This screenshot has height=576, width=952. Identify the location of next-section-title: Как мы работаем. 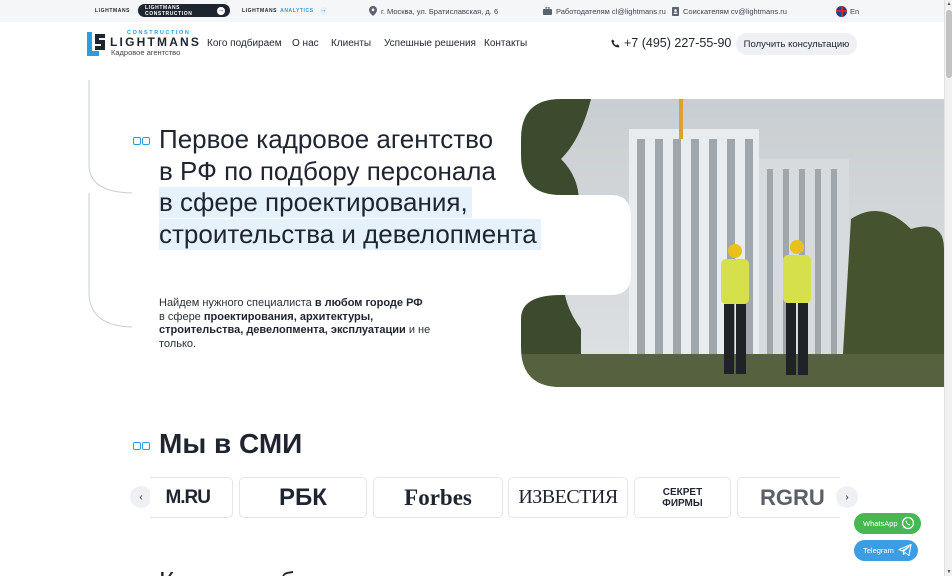
(263, 571).